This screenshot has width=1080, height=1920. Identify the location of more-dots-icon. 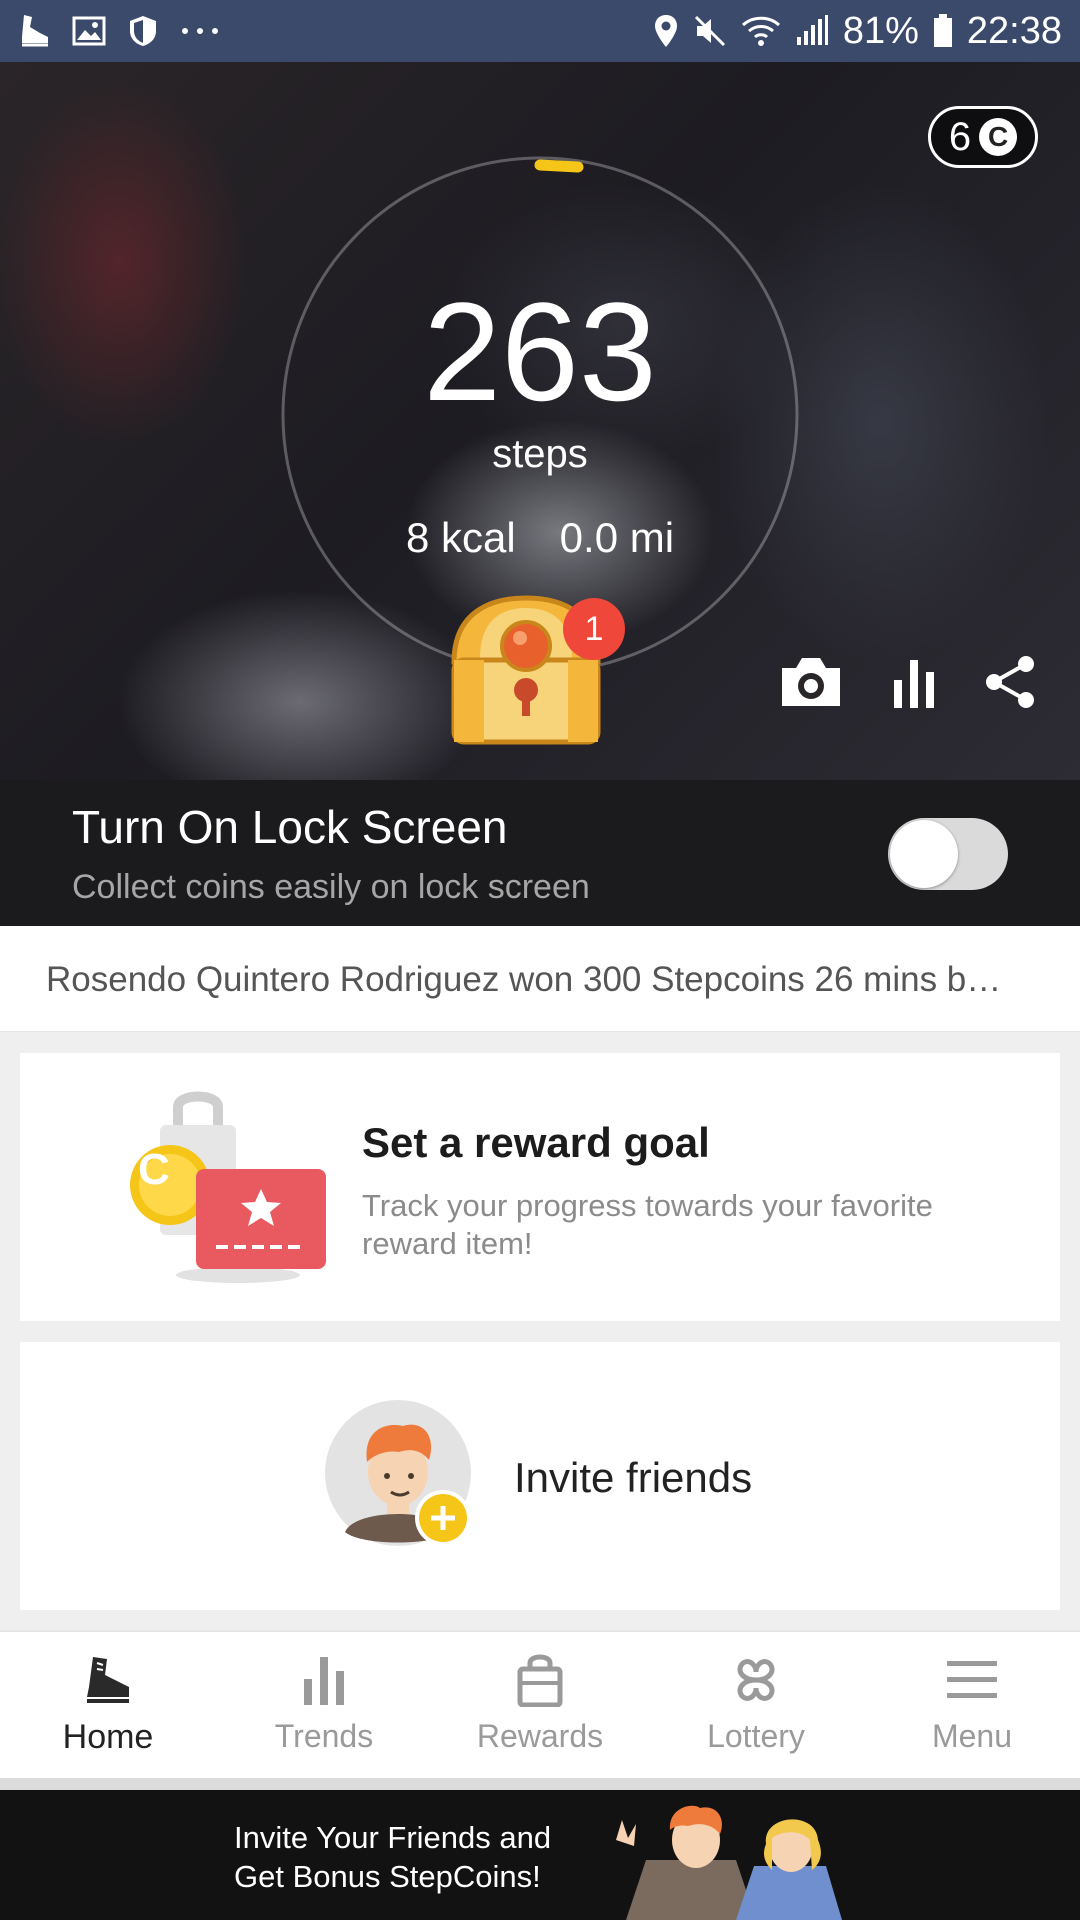
(200, 31).